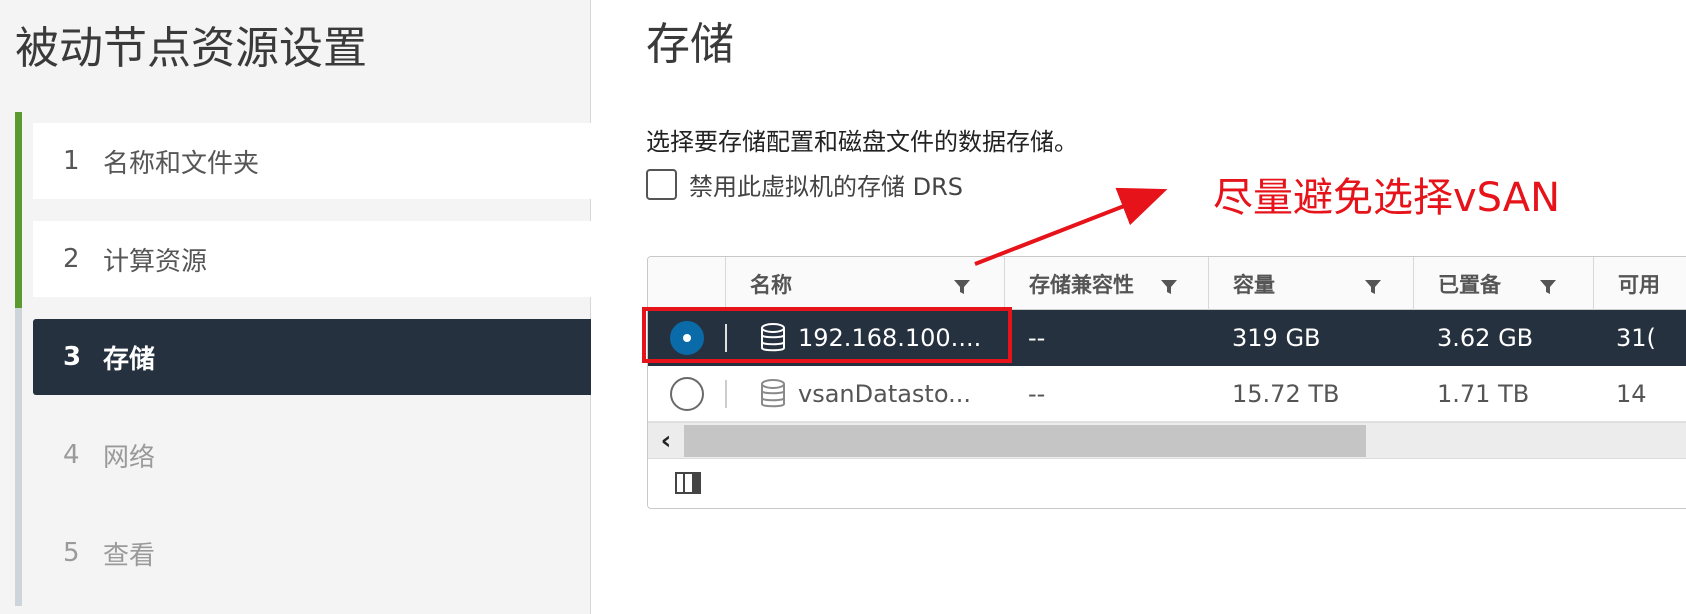  Describe the element at coordinates (71, 259) in the screenshot. I see `step-number: 2` at that location.